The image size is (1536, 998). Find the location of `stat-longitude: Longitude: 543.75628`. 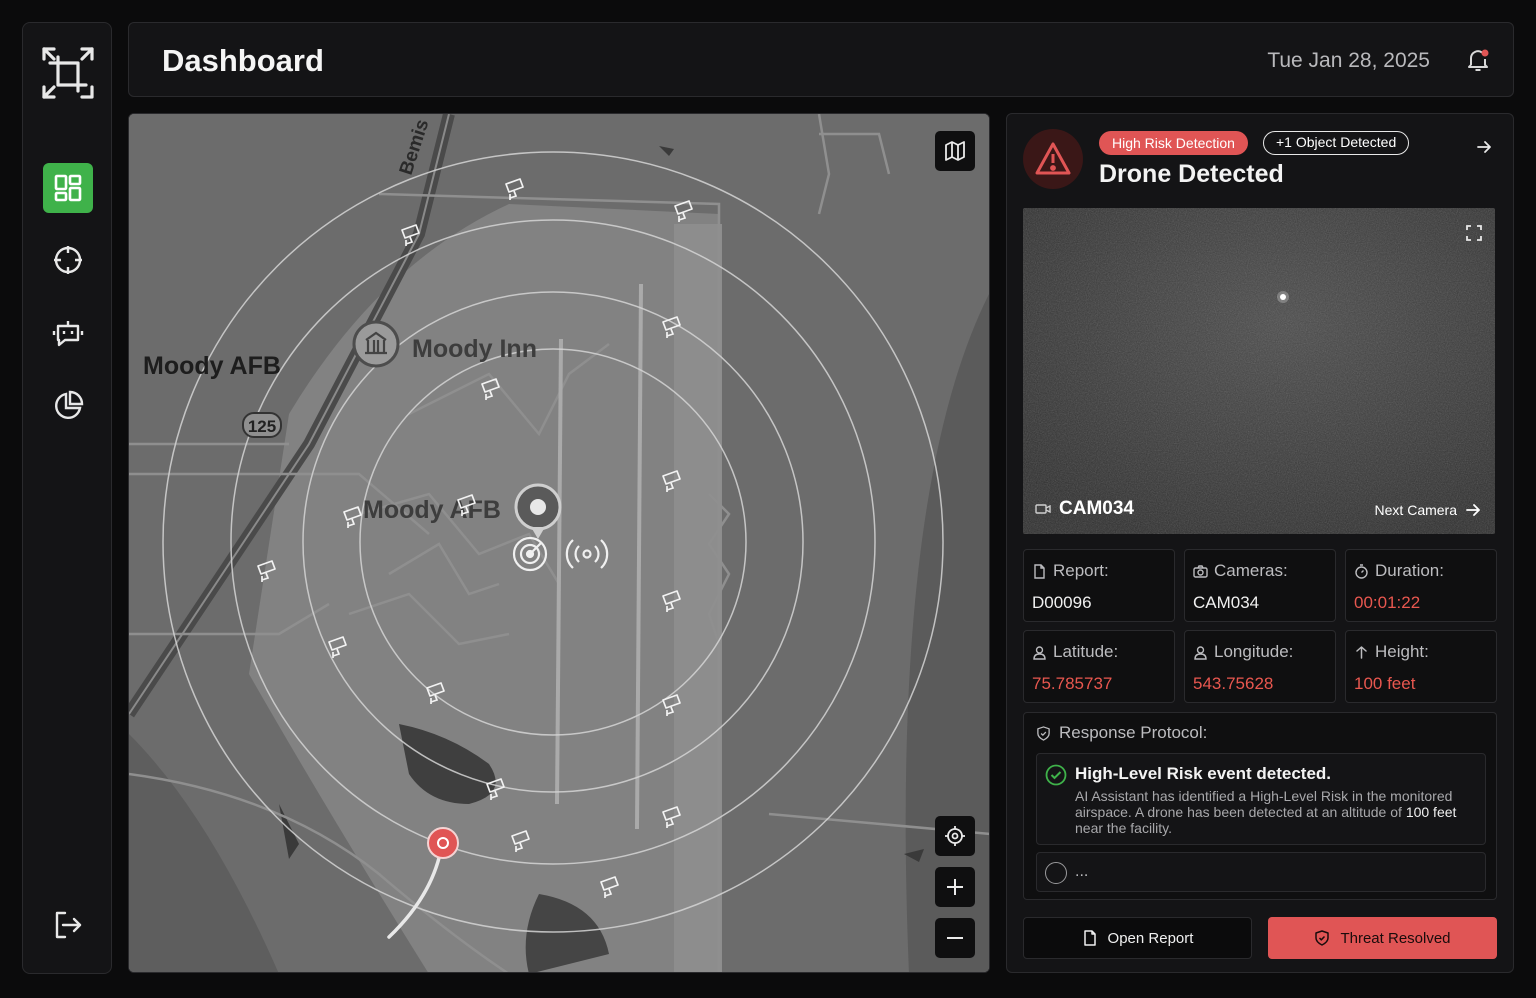

stat-longitude: Longitude: 543.75628 is located at coordinates (1260, 666).